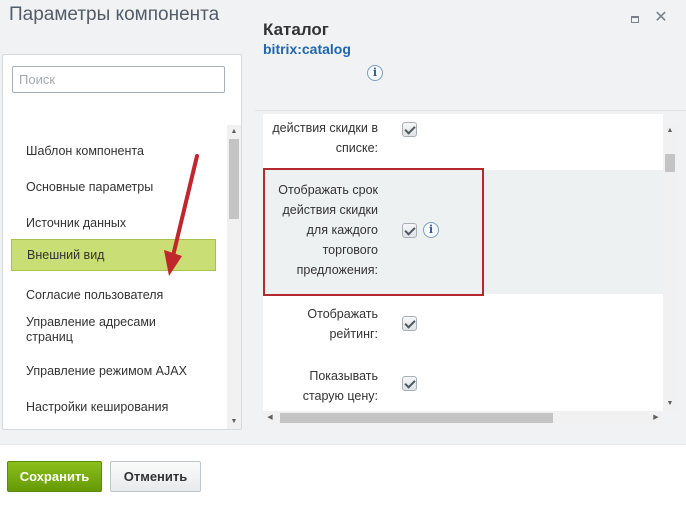 This screenshot has height=507, width=686. I want to click on sidebar-item-label: Шаблон компонента, so click(85, 150).